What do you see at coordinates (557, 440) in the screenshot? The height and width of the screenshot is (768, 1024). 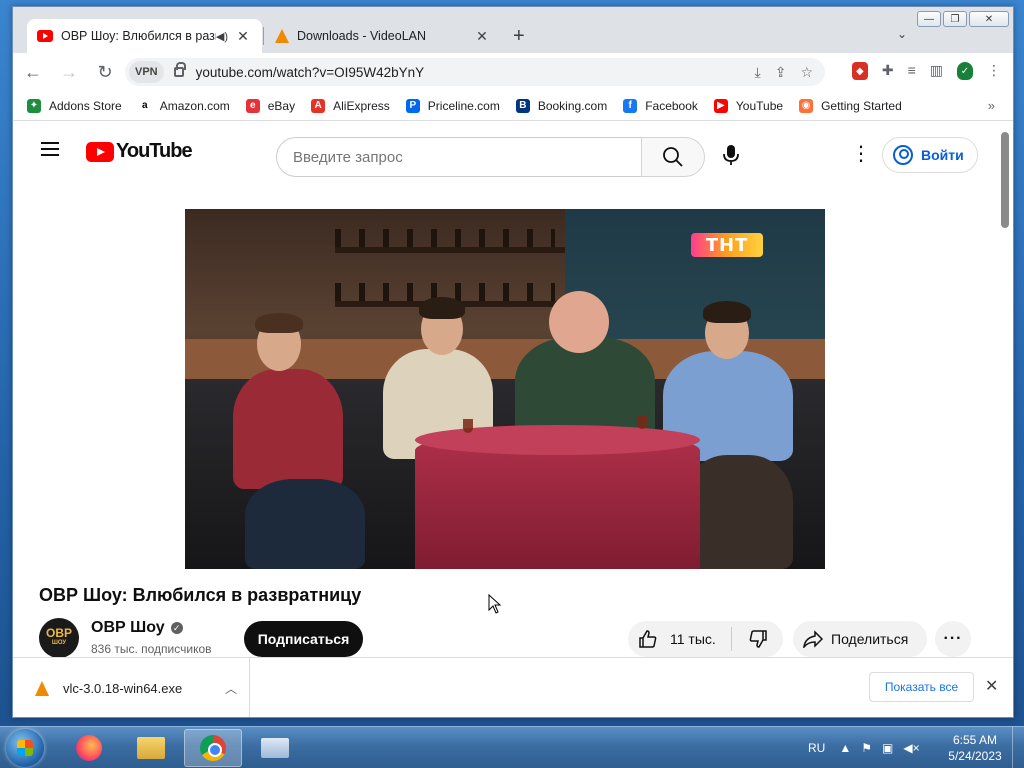 I see `video-table-top` at bounding box center [557, 440].